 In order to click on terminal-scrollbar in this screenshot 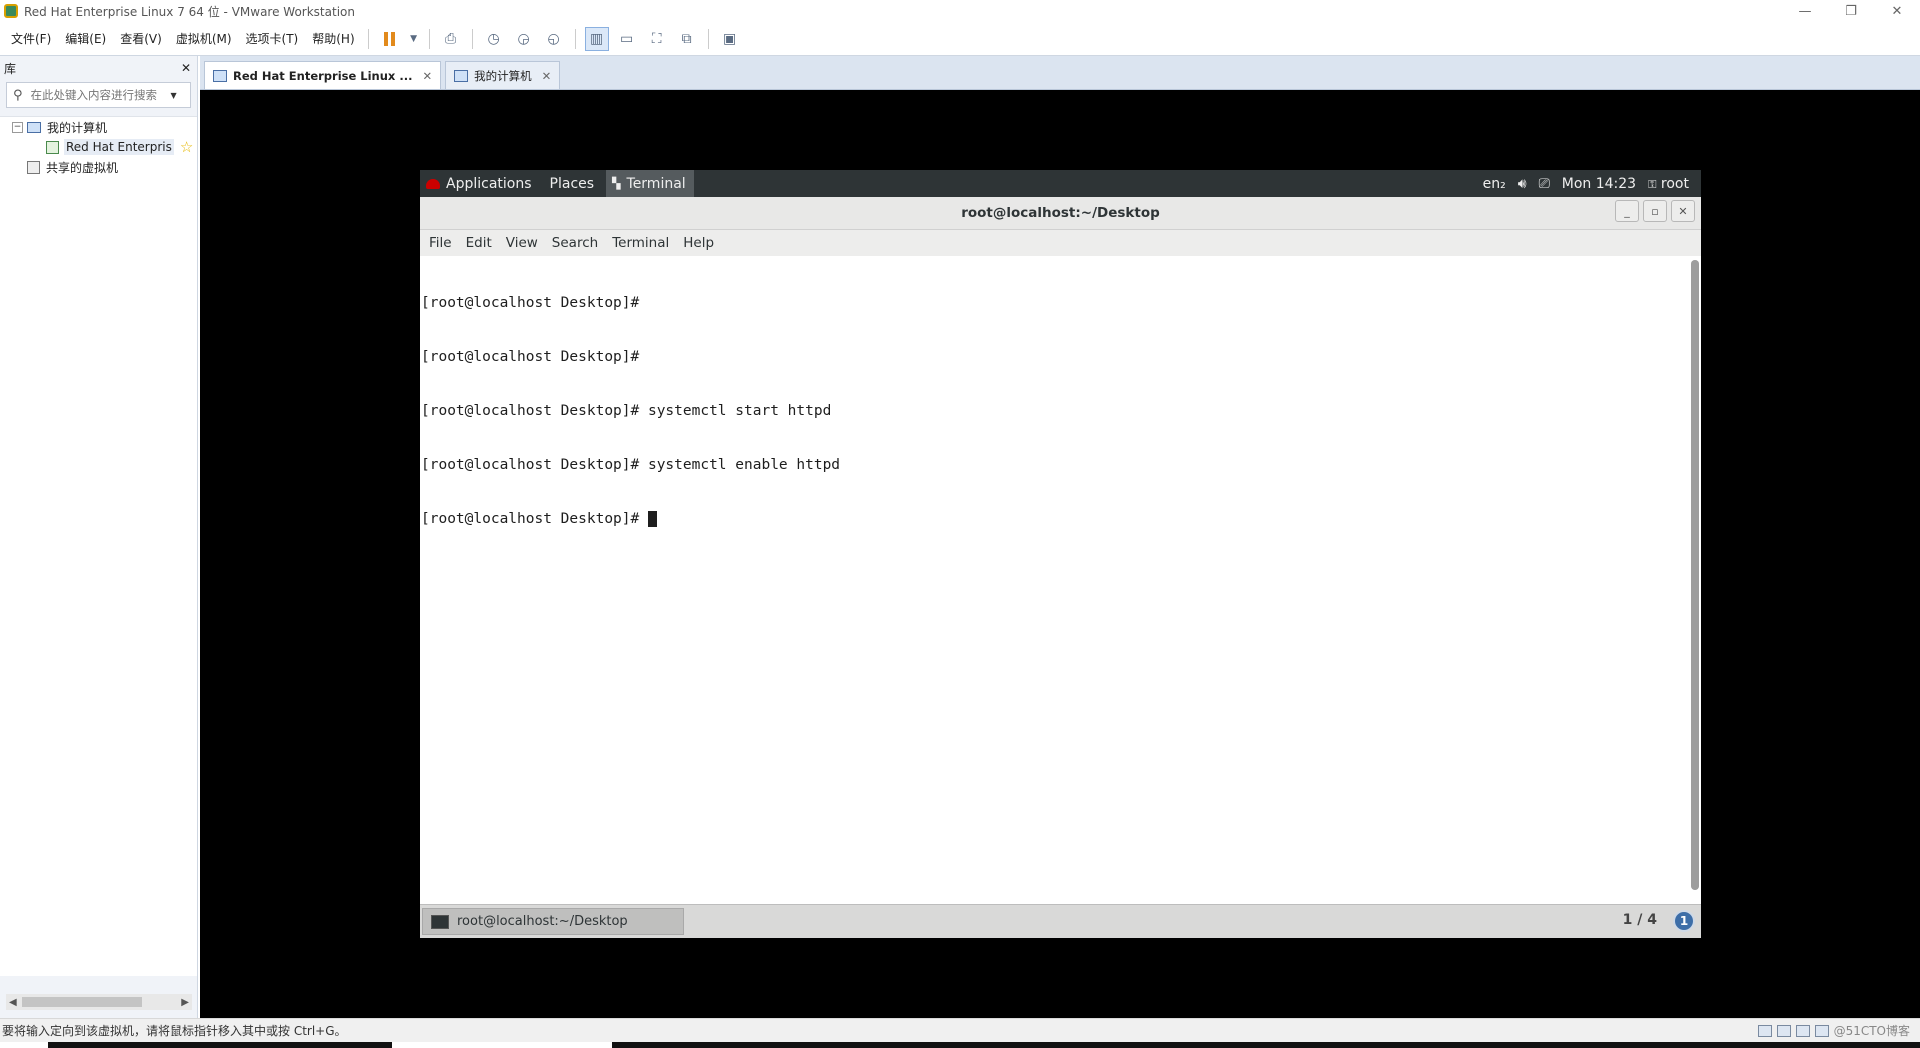, I will do `click(1695, 575)`.